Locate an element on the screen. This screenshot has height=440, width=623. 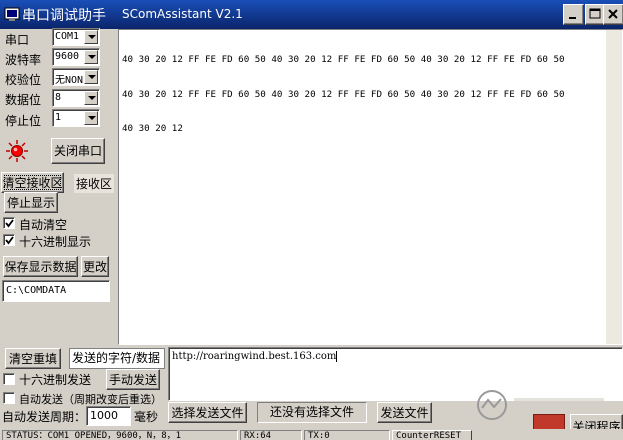
hex-display-label: 十六进制显示 is located at coordinates (55, 242).